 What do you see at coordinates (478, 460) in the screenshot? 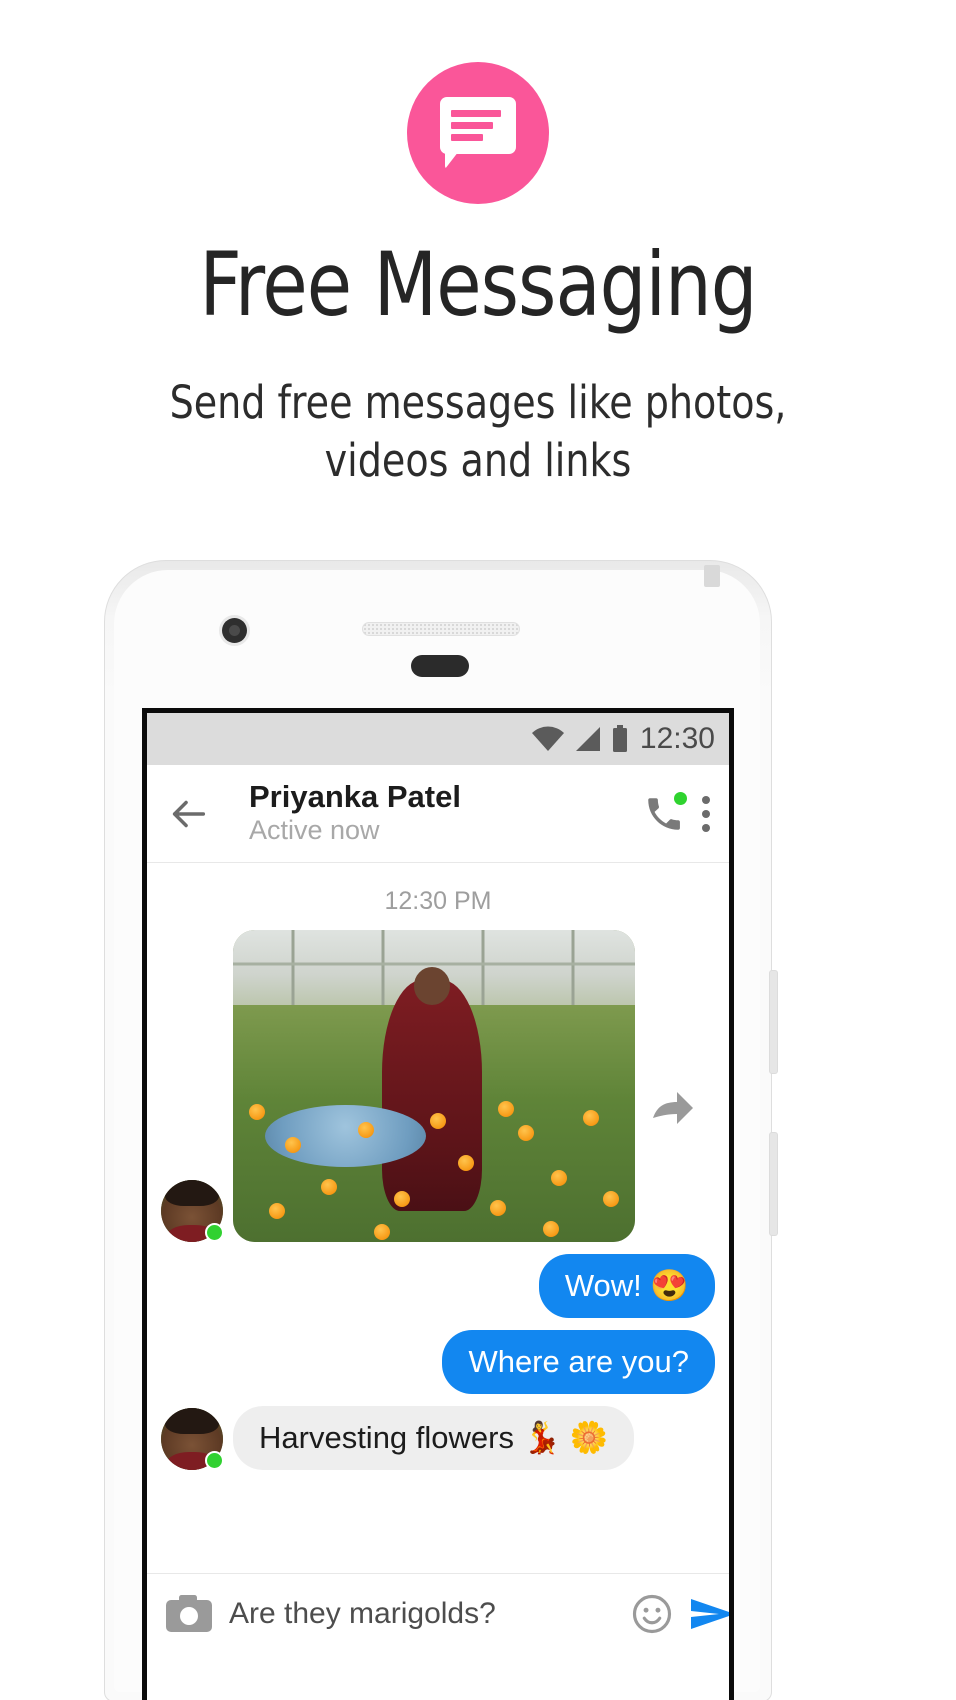
I see `subtitle-line-2: videos and links` at bounding box center [478, 460].